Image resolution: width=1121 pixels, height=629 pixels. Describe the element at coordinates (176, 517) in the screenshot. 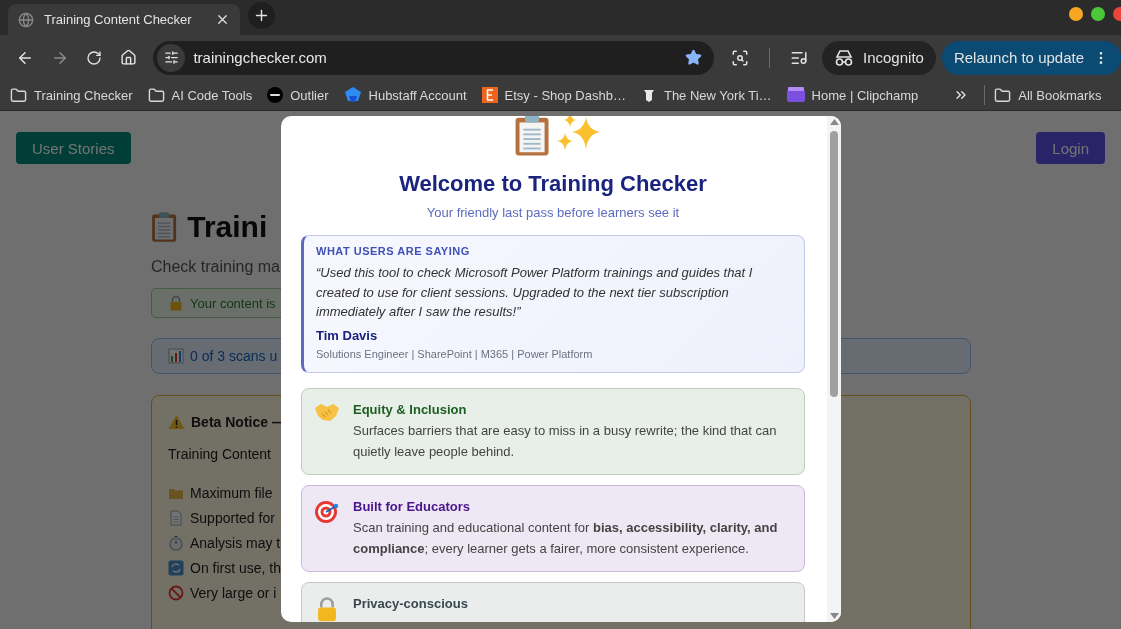

I see `document-icon` at that location.